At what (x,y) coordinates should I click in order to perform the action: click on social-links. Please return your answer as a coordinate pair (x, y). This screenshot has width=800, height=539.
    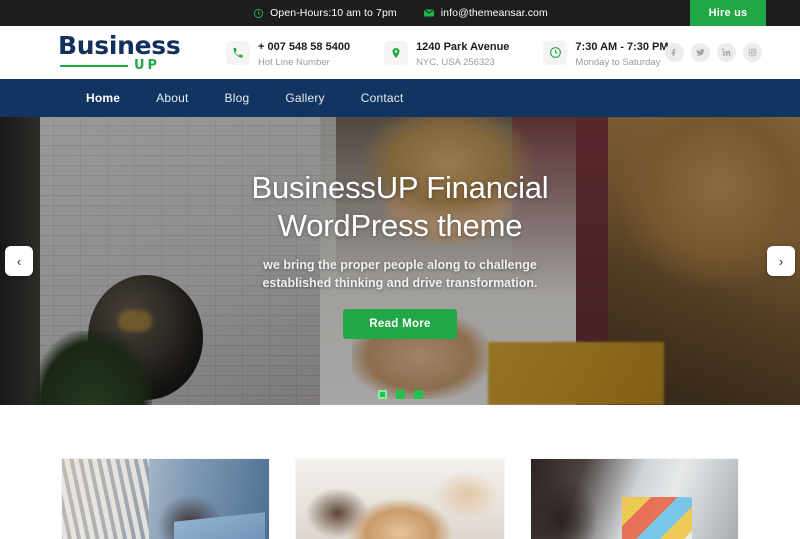
    Looking at the image, I should click on (713, 52).